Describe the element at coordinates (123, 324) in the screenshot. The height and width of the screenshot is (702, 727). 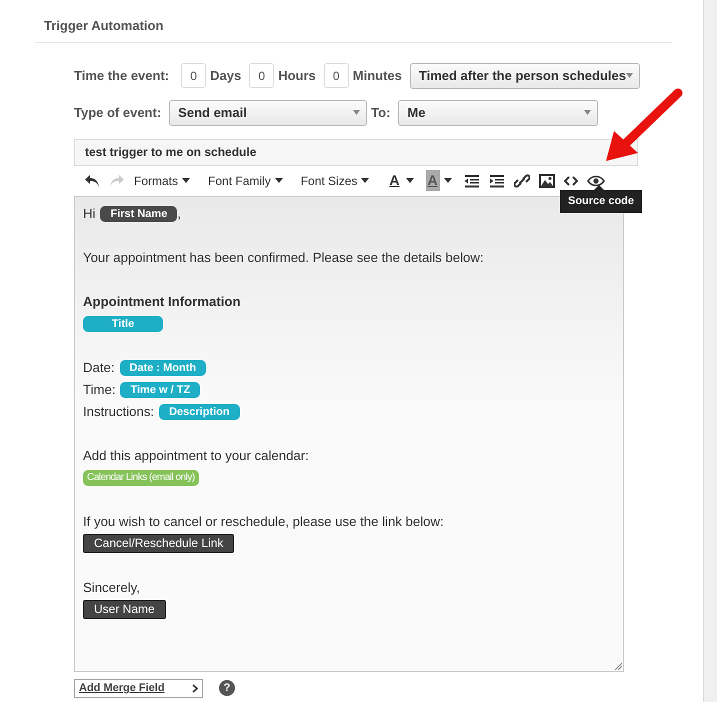
I see `merge-field-tag: Title` at that location.